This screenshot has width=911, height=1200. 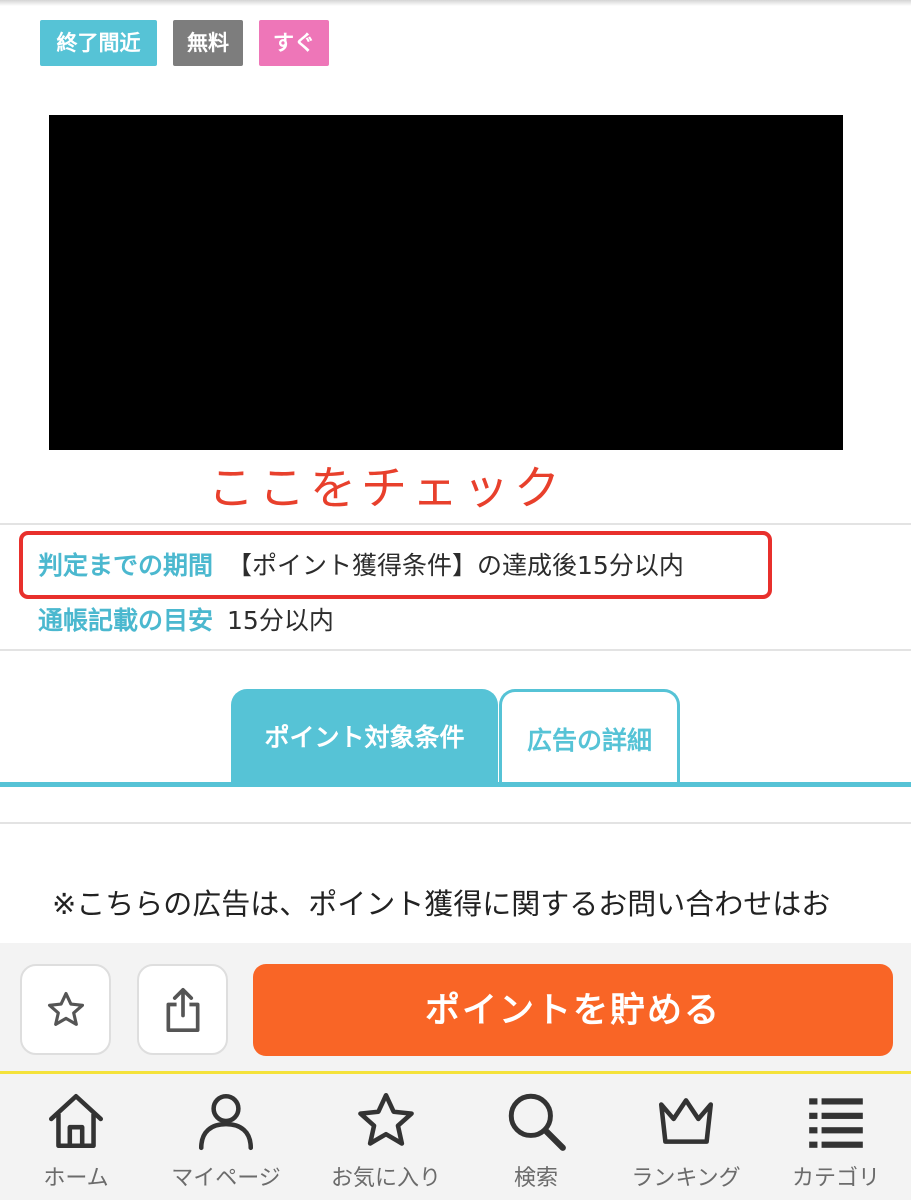 I want to click on nav-home-label: ホーム, so click(x=76, y=1178).